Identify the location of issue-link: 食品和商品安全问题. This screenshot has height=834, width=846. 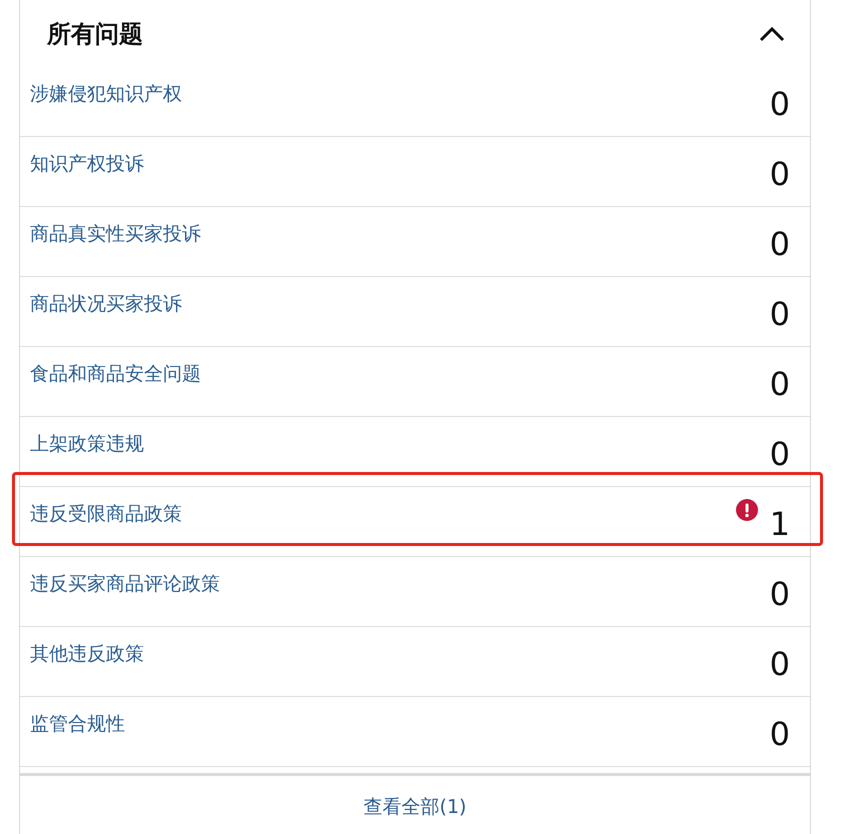
(115, 374).